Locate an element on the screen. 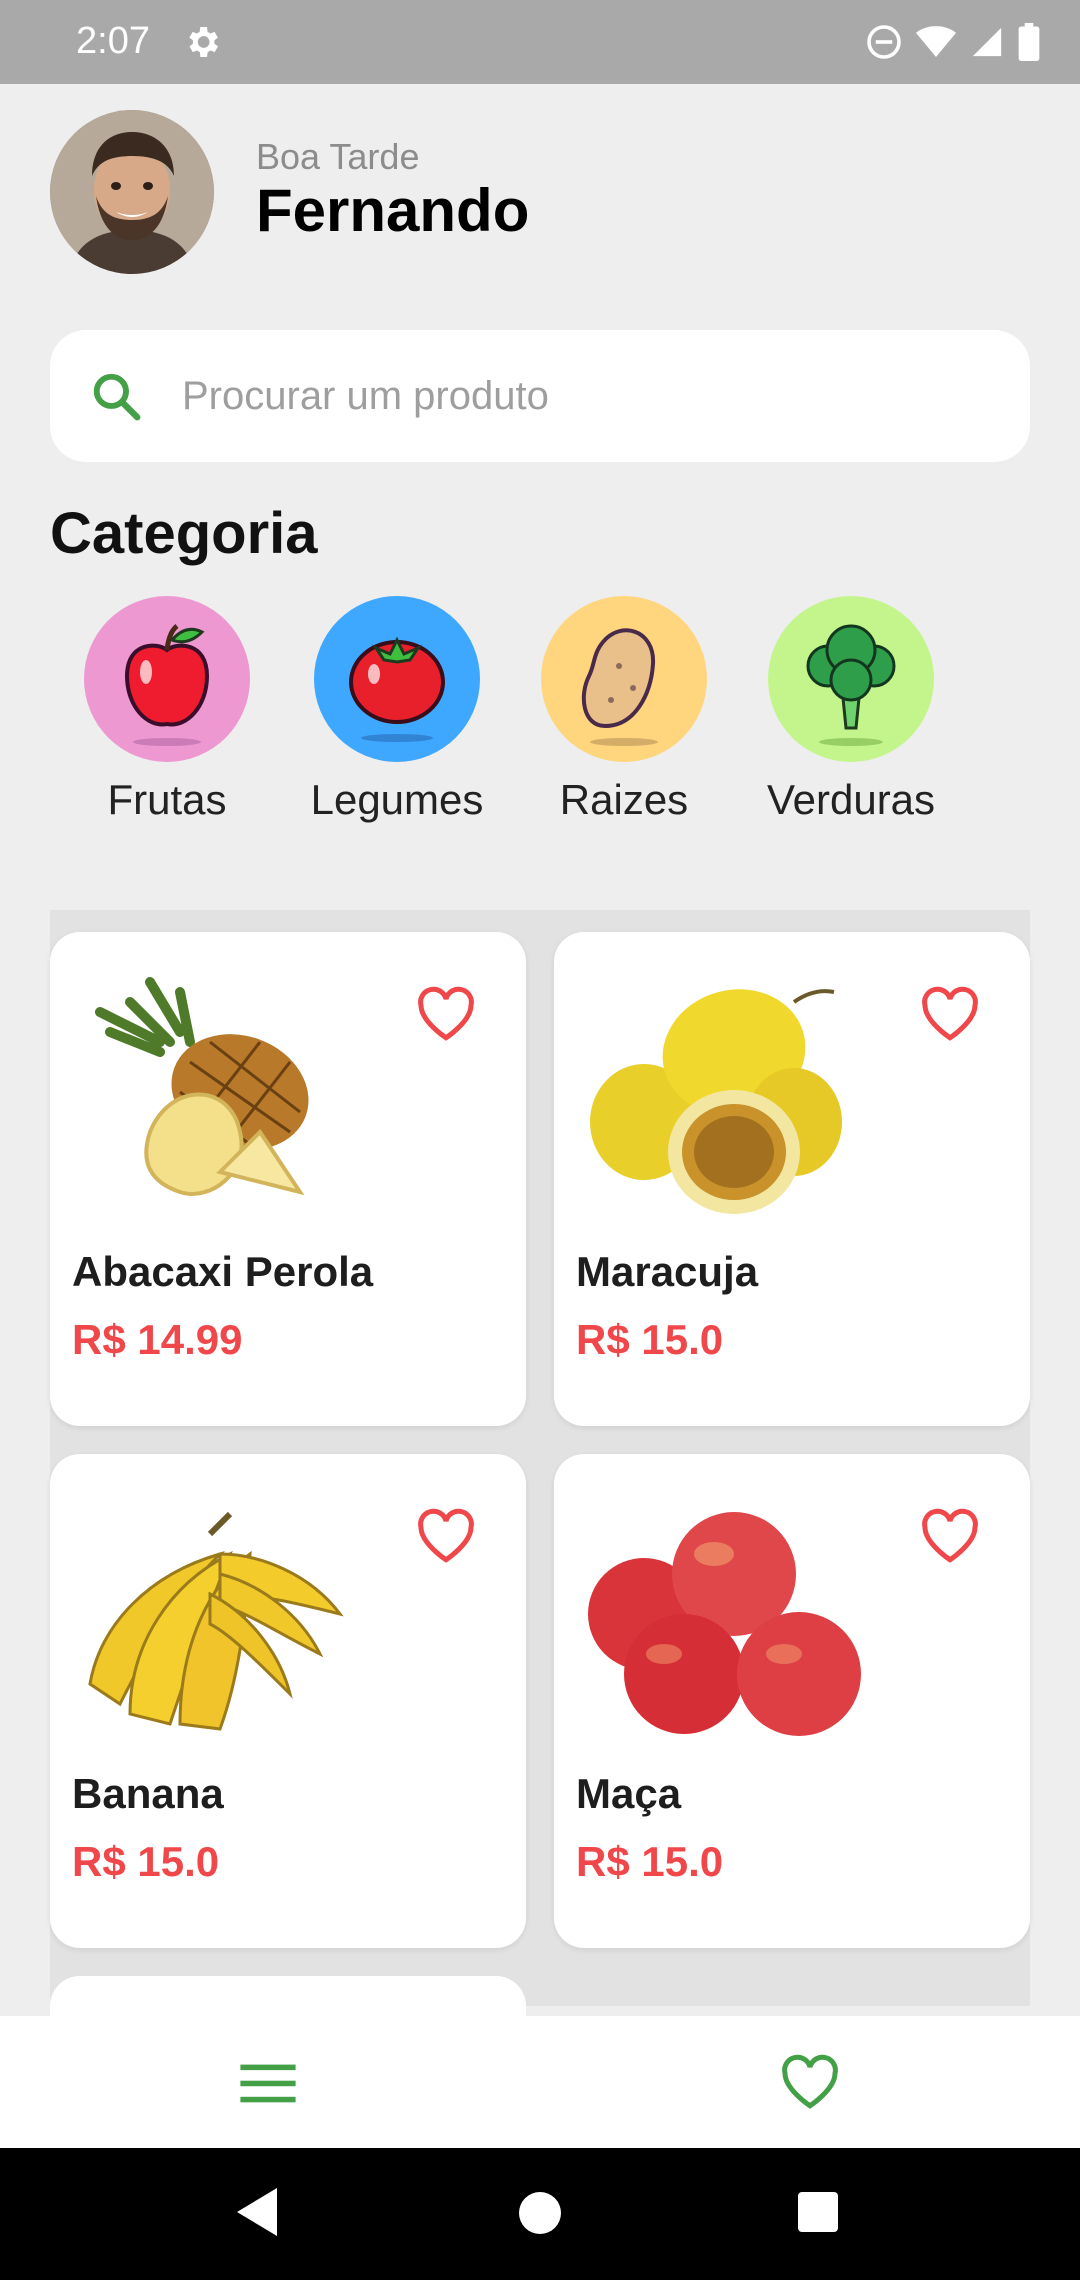 The width and height of the screenshot is (1080, 2280). category-verduras: Verduras is located at coordinates (851, 710).